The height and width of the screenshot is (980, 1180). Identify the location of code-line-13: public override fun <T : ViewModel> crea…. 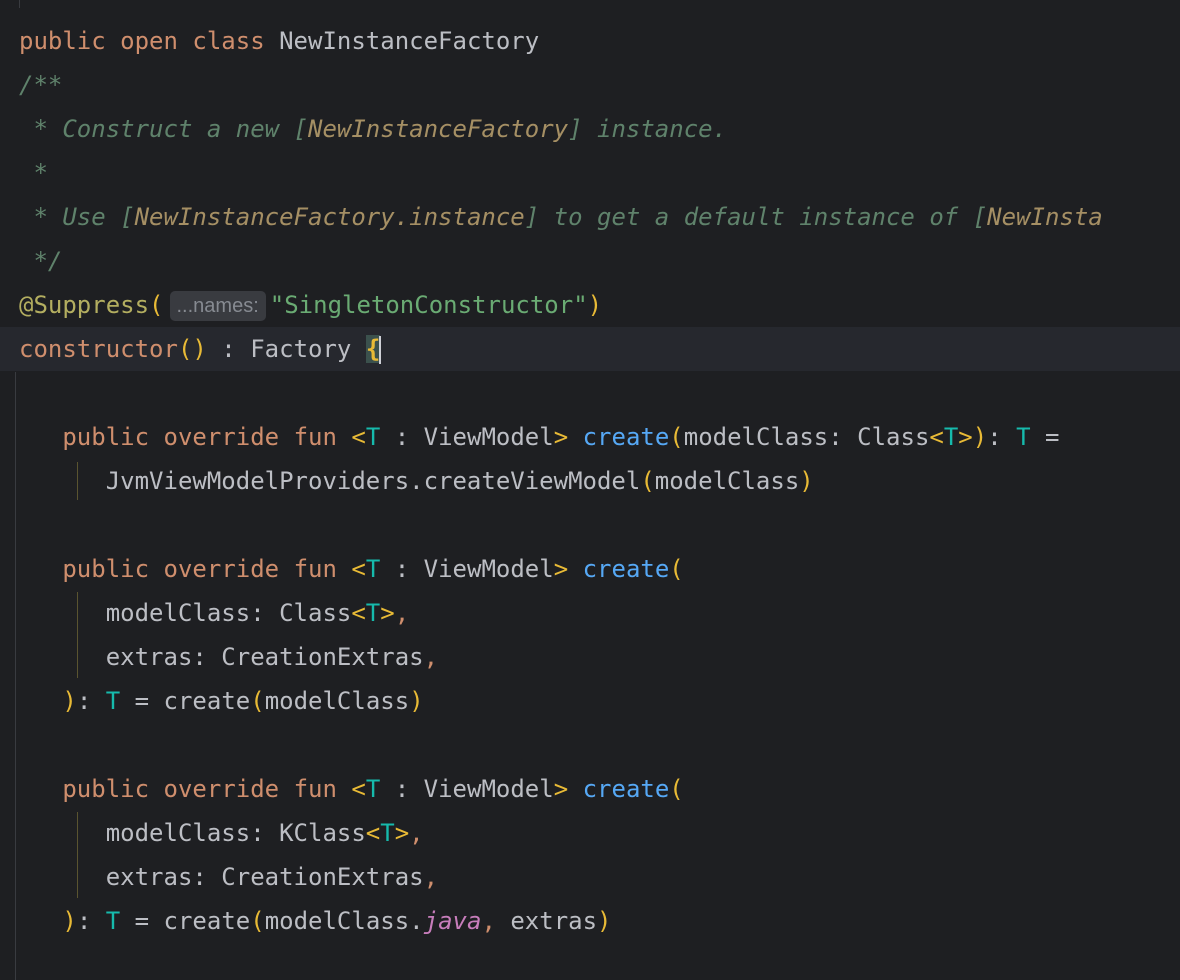
(590, 569).